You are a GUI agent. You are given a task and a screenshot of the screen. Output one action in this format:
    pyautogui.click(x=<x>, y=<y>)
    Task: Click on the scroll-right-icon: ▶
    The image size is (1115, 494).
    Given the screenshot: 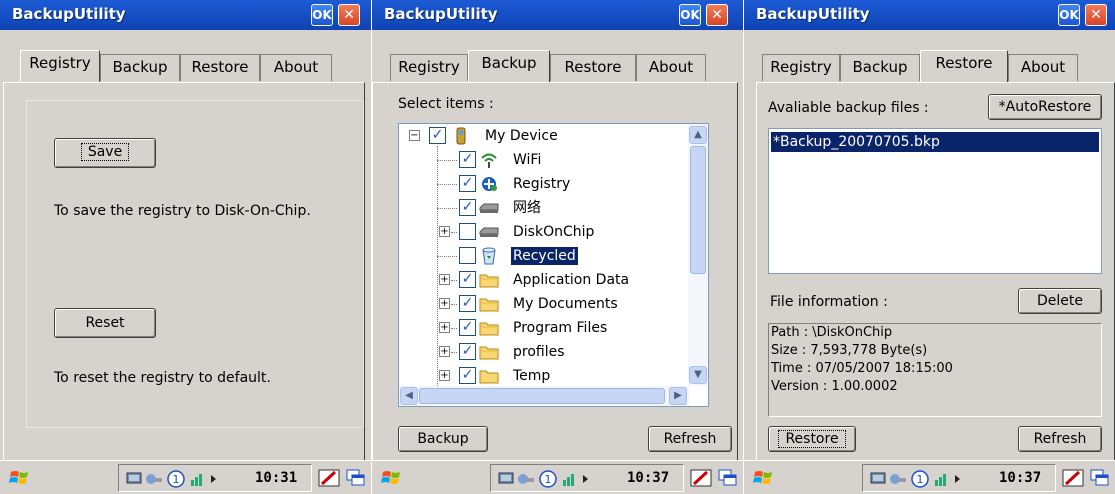 What is the action you would take?
    pyautogui.click(x=678, y=396)
    